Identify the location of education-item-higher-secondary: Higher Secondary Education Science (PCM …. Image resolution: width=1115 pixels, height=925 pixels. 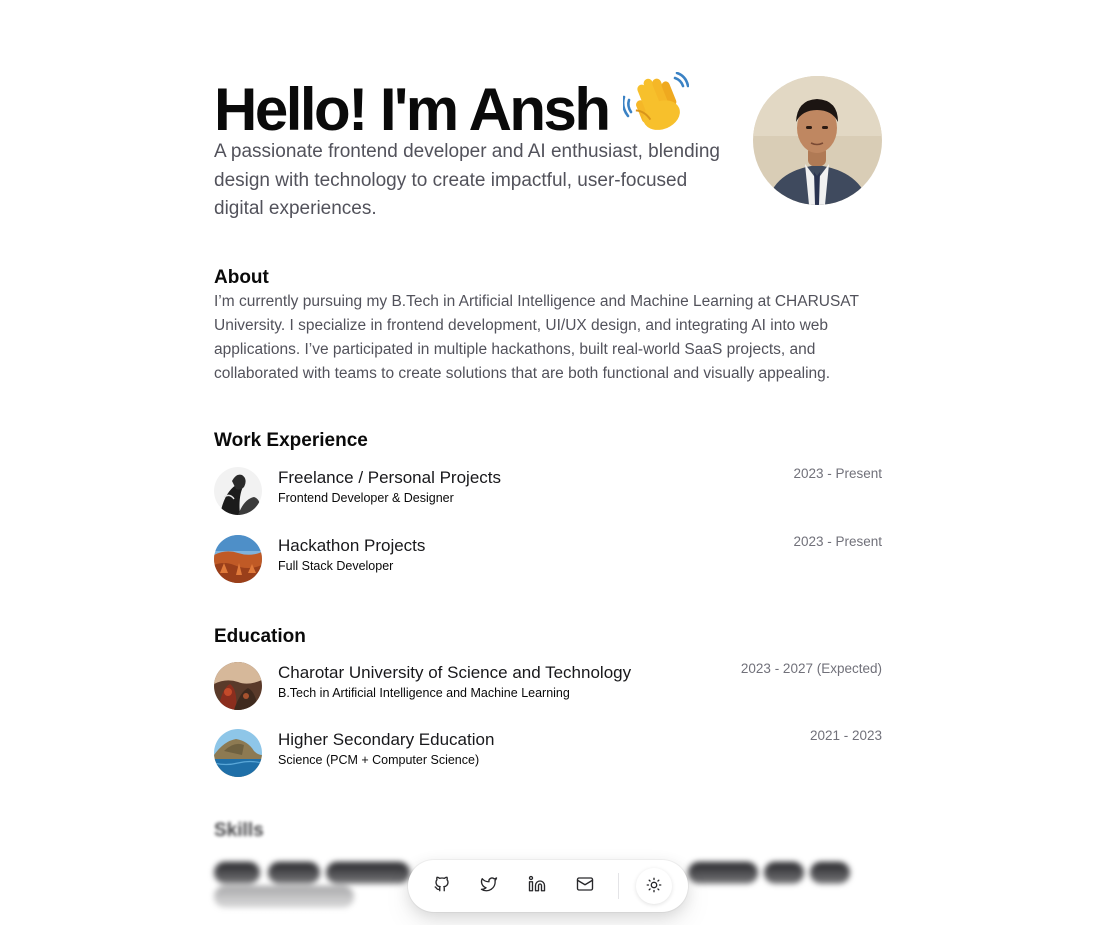
(548, 752).